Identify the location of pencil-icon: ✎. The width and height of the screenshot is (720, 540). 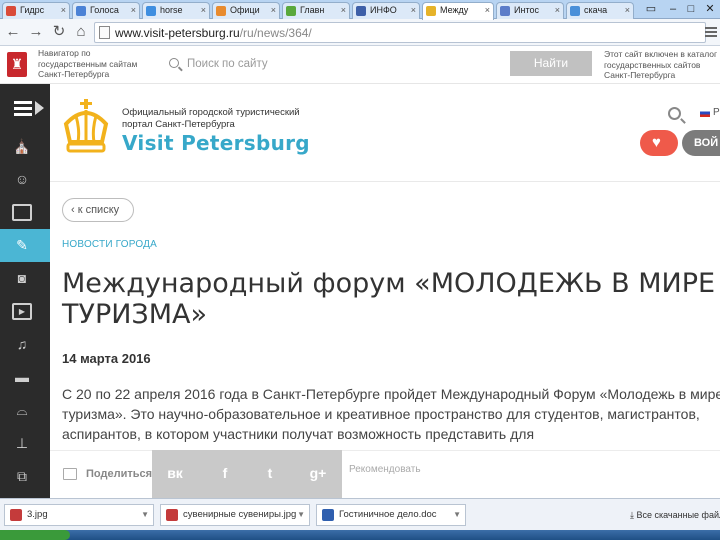
(22, 245).